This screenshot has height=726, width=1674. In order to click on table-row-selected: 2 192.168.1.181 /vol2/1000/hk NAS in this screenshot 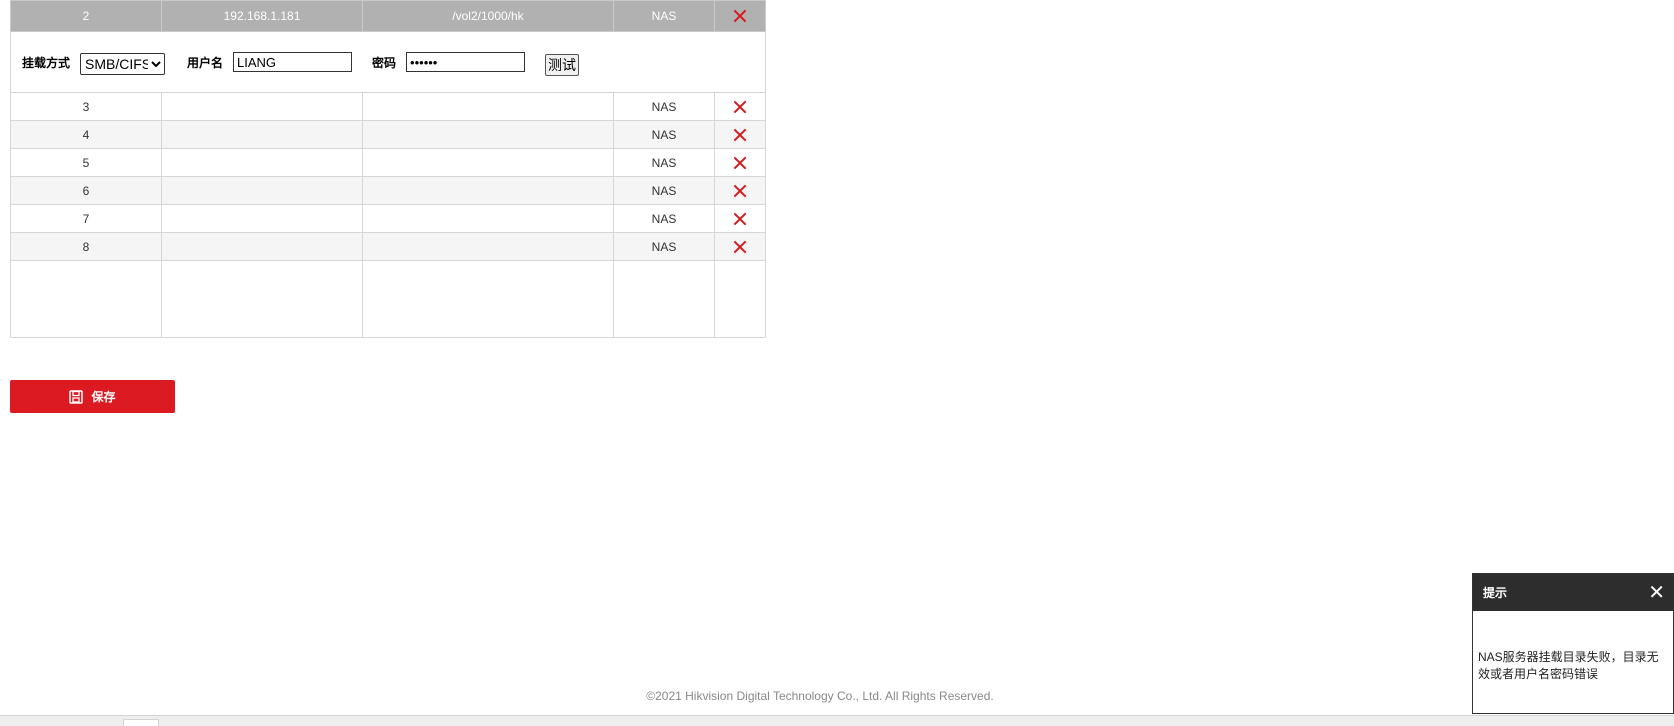, I will do `click(388, 16)`.